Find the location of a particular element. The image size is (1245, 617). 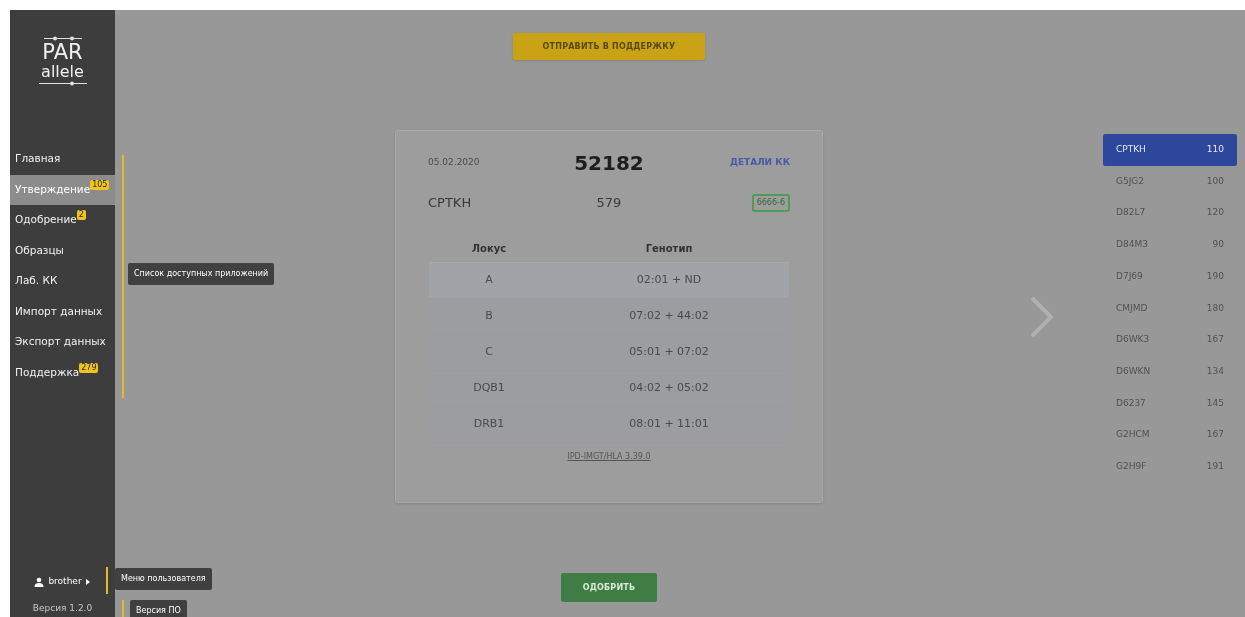

nav-item: Импорт данных is located at coordinates (62, 311).